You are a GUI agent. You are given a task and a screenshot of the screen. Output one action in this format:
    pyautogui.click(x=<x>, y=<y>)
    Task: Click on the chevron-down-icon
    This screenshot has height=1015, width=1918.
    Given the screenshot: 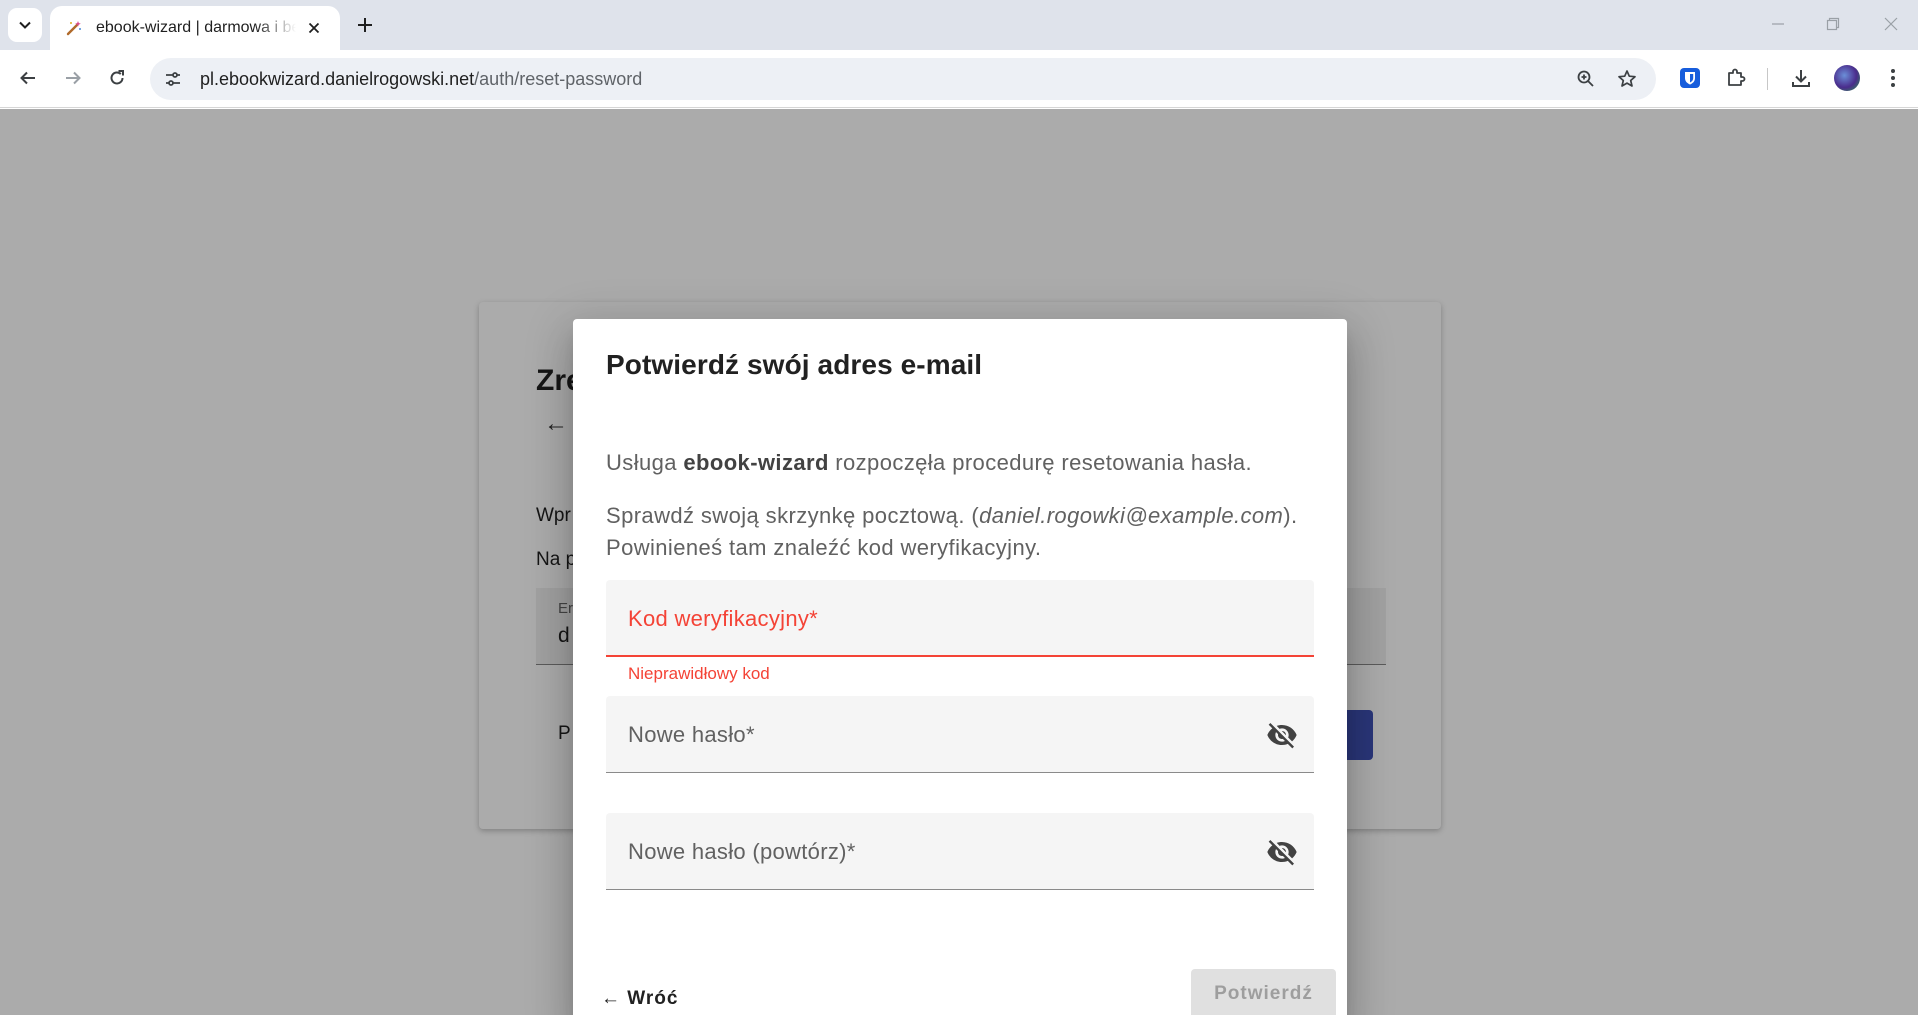 What is the action you would take?
    pyautogui.click(x=25, y=25)
    